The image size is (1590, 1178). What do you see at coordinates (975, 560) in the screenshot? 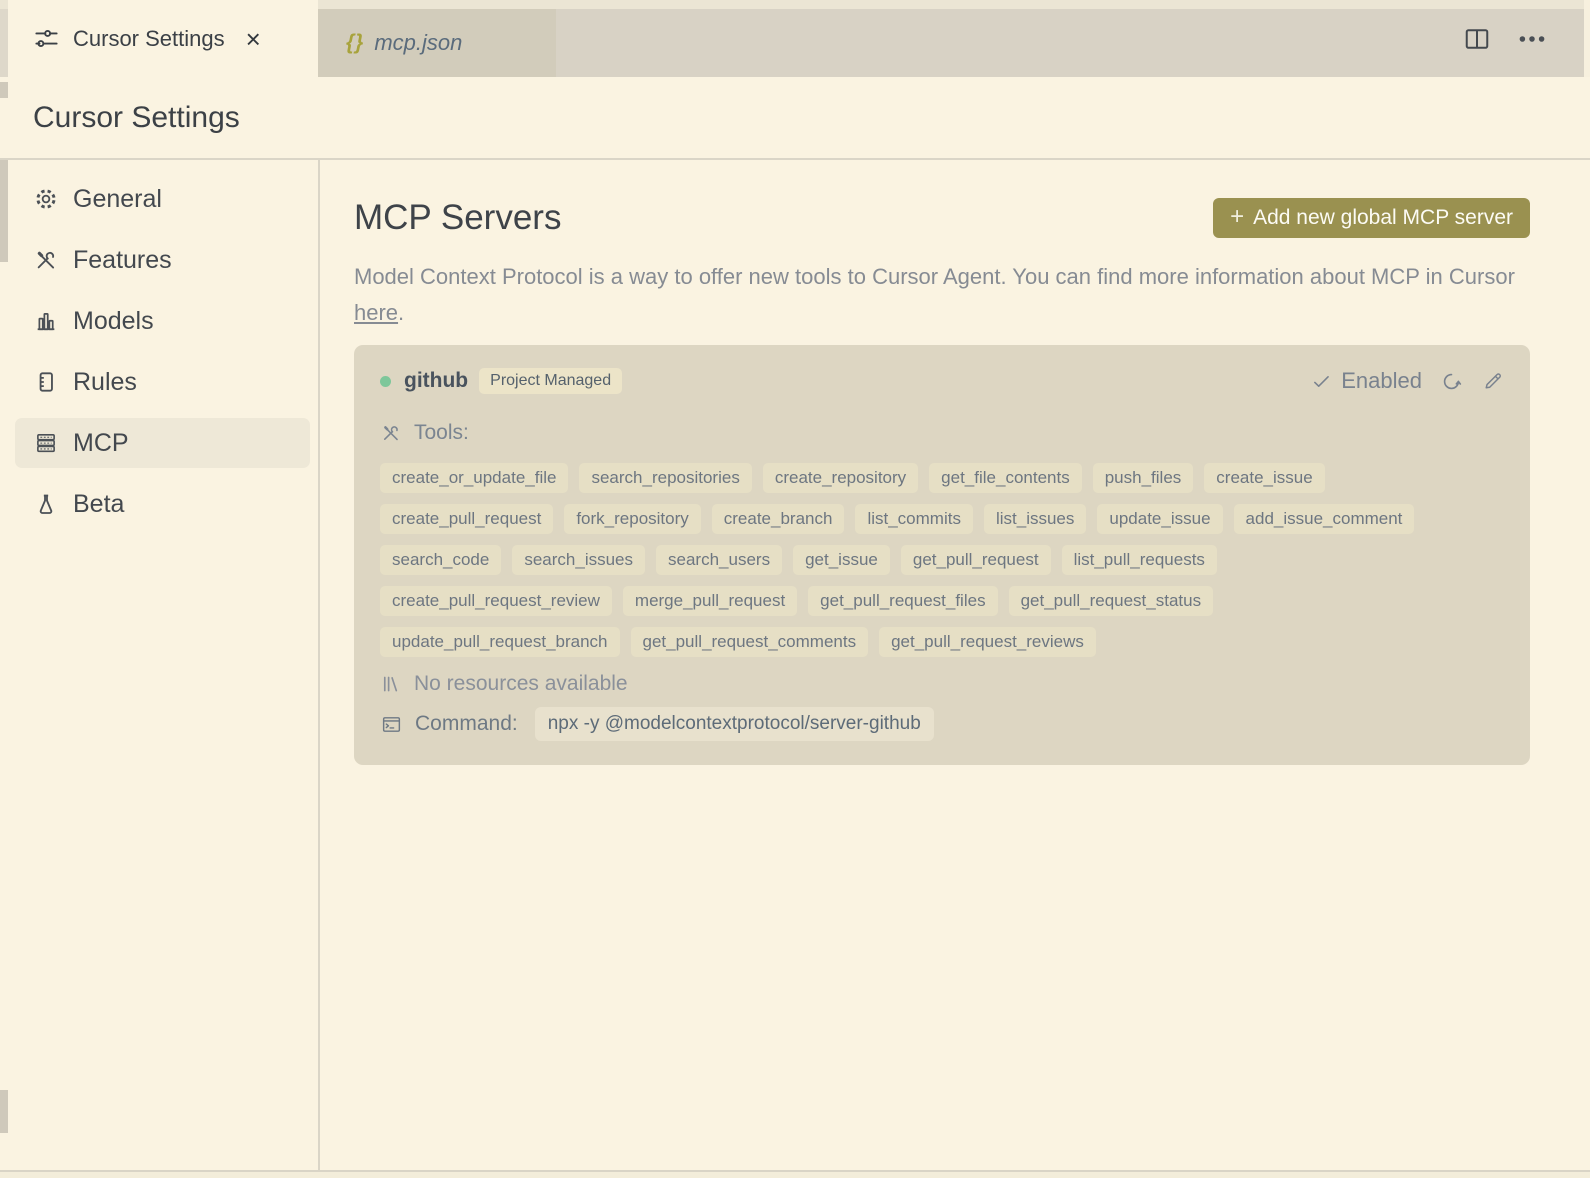
I see `tool-chip: get_pull_request` at bounding box center [975, 560].